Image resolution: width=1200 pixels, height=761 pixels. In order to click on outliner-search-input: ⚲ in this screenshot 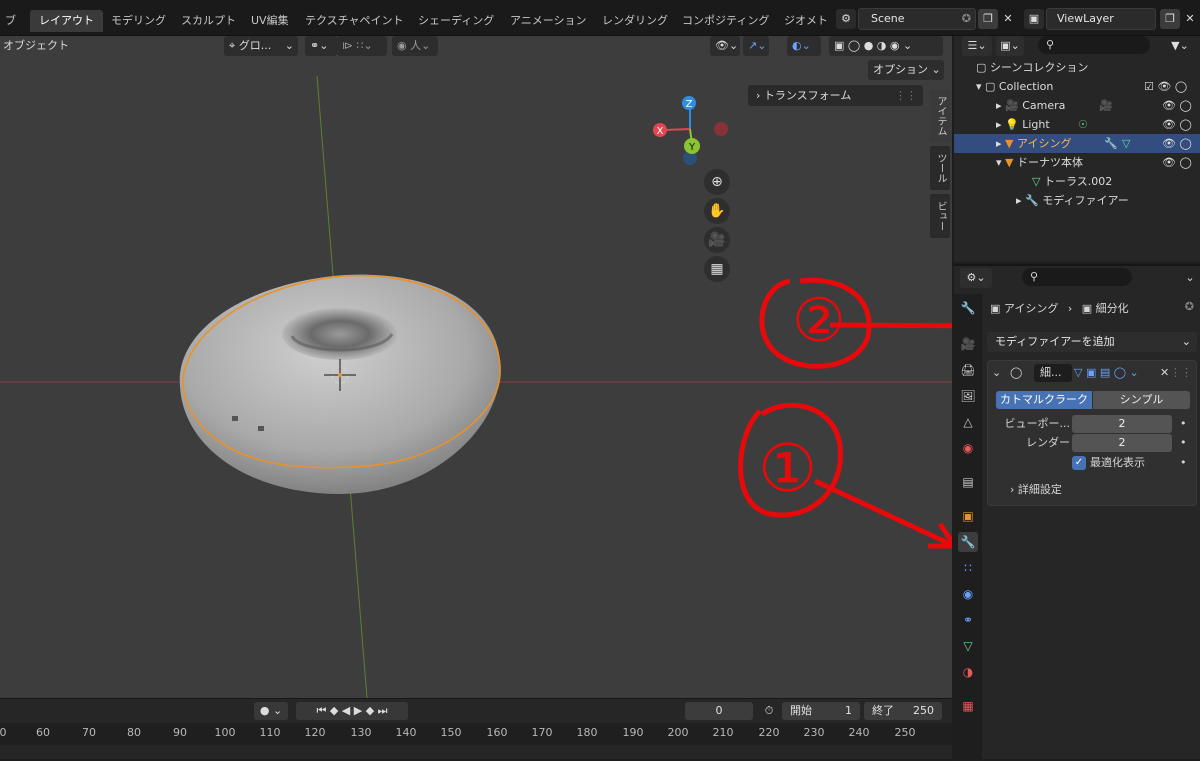, I will do `click(1094, 45)`.